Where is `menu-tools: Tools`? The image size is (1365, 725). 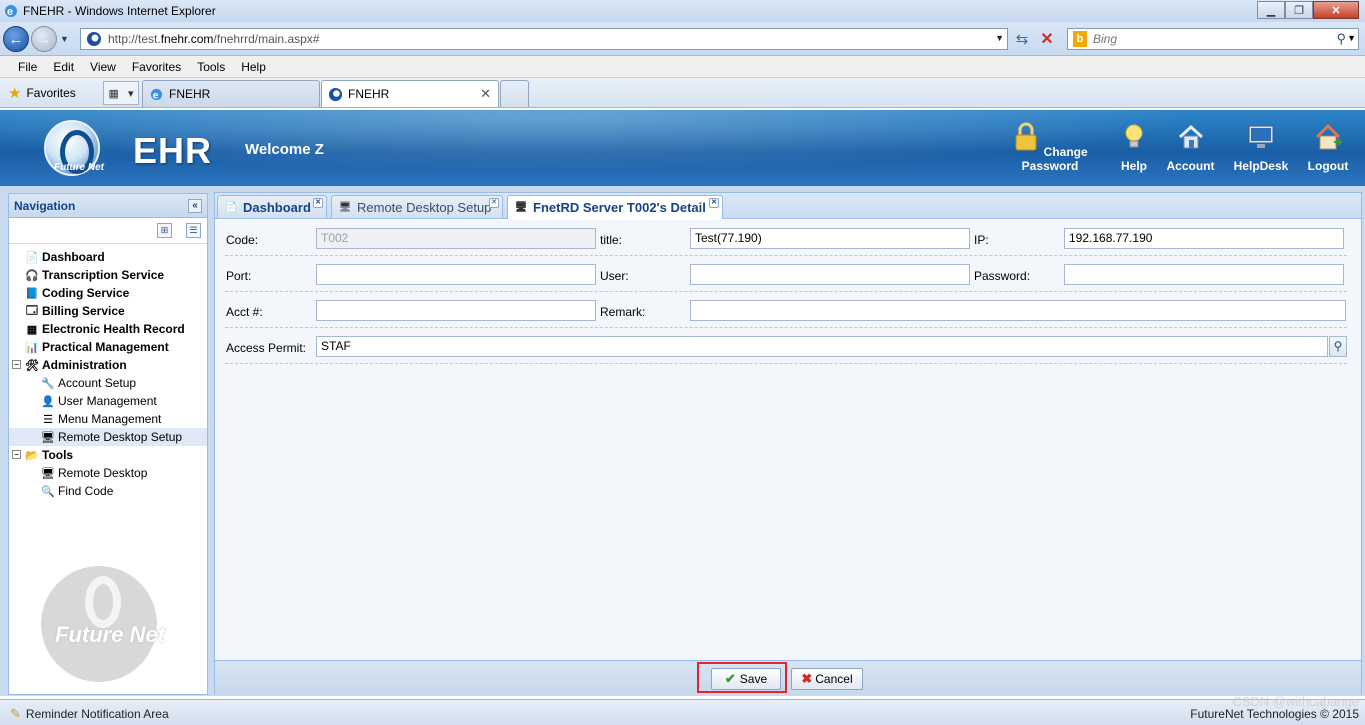
menu-tools: Tools is located at coordinates (211, 67).